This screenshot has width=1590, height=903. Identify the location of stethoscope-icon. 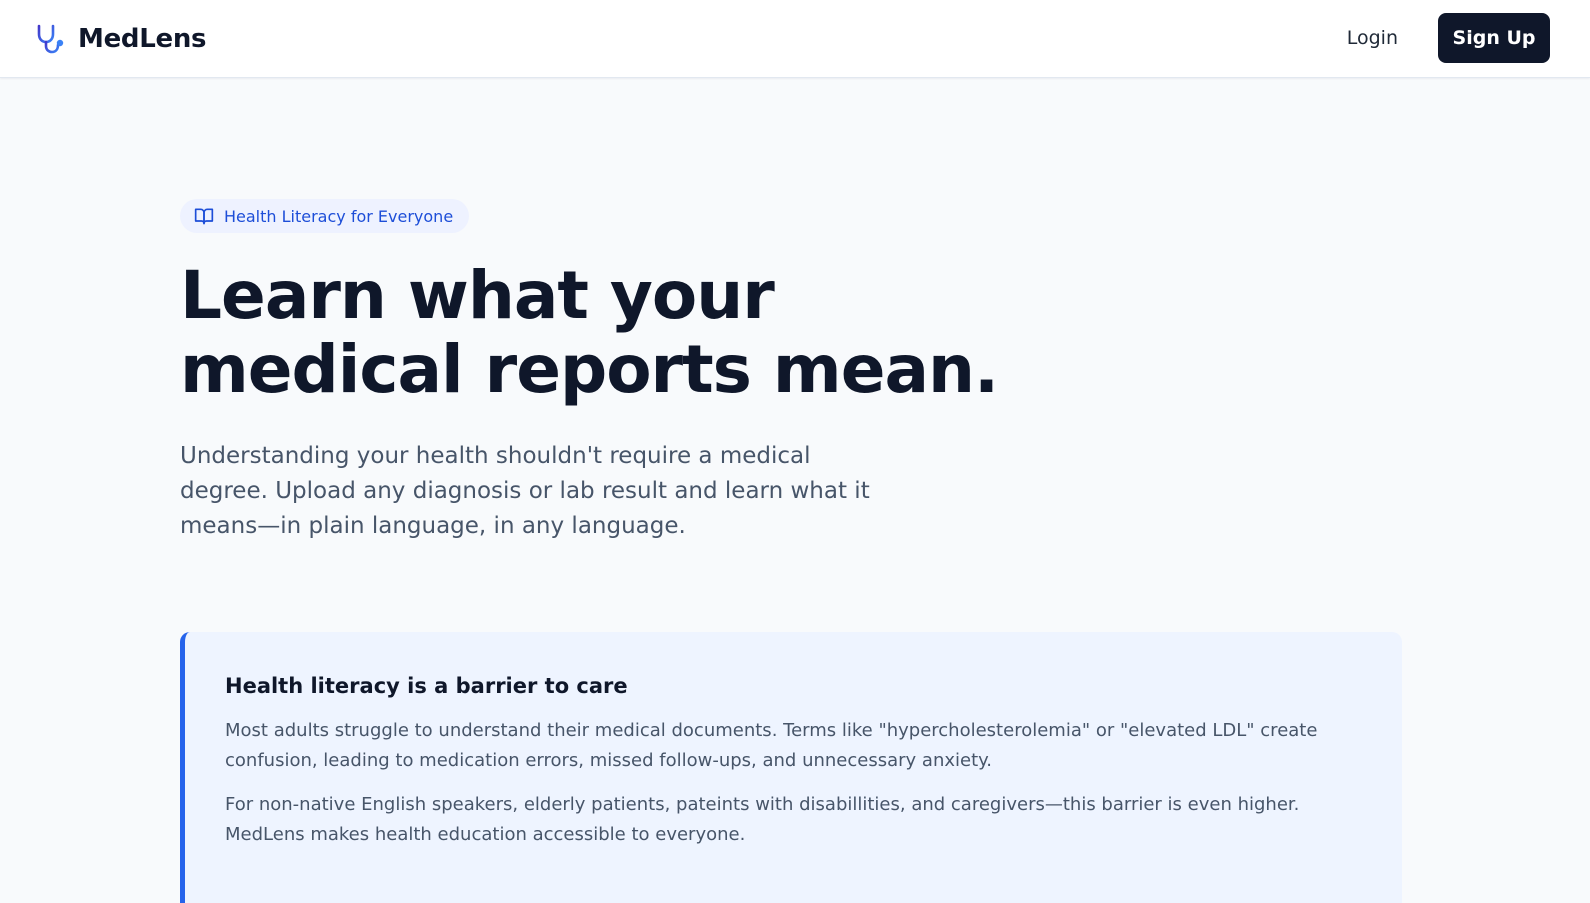
(49, 39).